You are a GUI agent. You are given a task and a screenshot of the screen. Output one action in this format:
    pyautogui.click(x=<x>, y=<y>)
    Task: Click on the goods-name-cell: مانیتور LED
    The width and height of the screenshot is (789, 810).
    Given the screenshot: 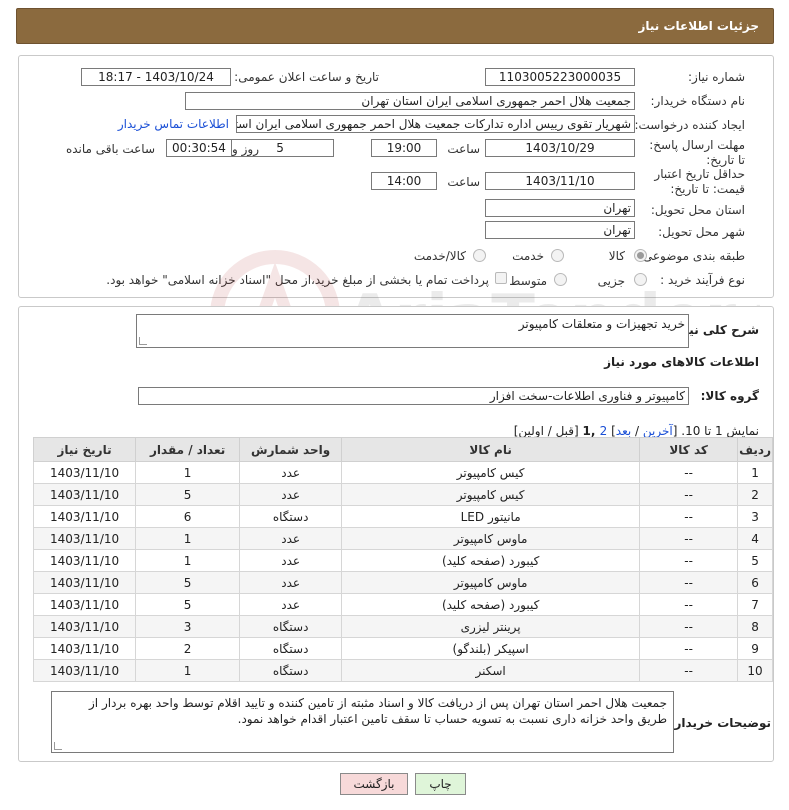 What is the action you would take?
    pyautogui.click(x=491, y=516)
    